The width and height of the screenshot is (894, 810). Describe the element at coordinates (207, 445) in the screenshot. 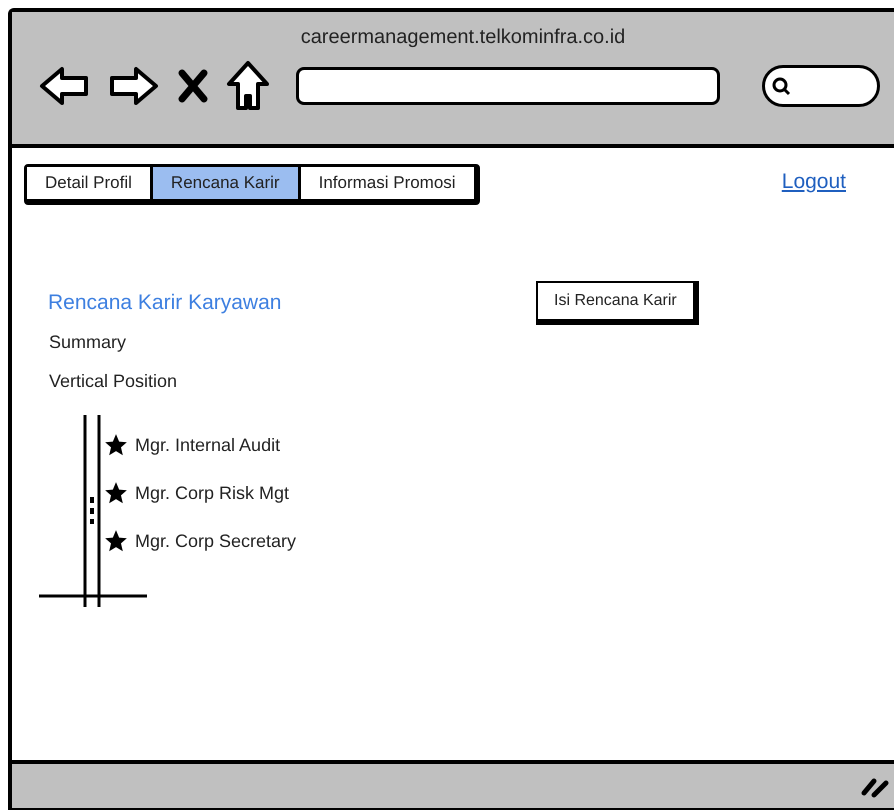

I see `position-title: Mgr. Internal Audit` at that location.